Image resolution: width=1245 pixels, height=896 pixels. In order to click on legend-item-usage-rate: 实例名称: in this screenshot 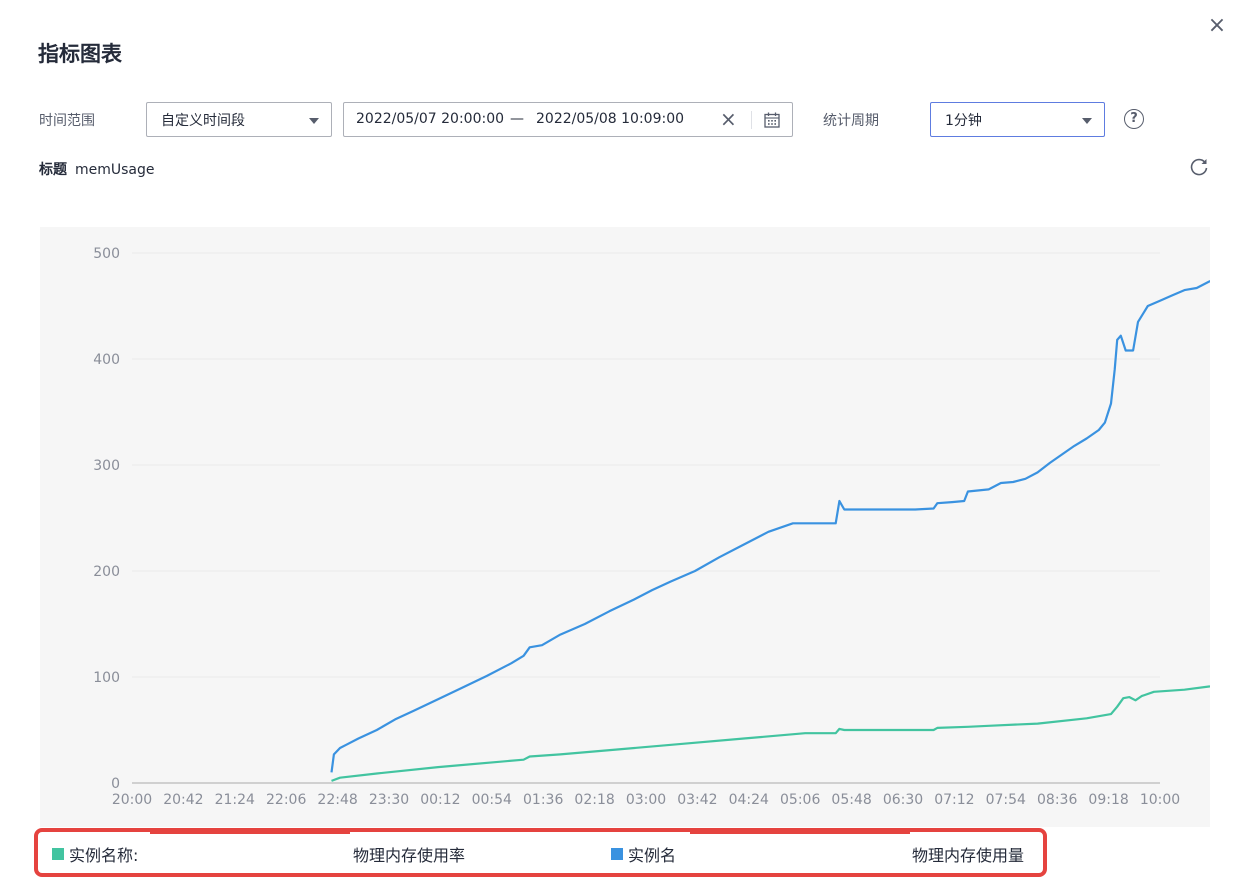, I will do `click(95, 854)`.